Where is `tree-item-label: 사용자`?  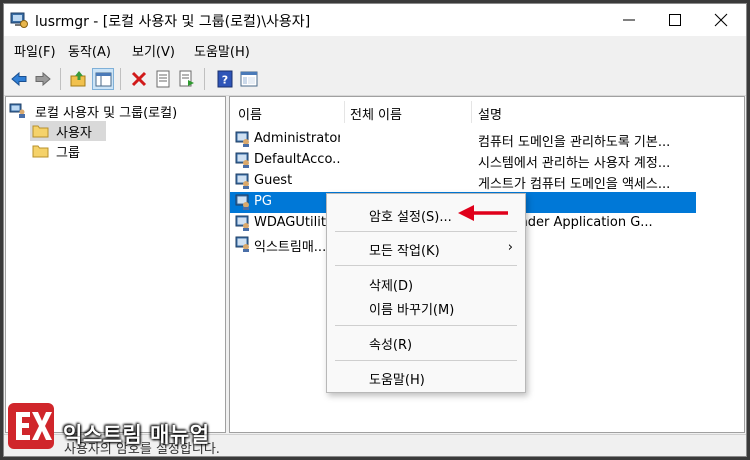
tree-item-label: 사용자 is located at coordinates (74, 133).